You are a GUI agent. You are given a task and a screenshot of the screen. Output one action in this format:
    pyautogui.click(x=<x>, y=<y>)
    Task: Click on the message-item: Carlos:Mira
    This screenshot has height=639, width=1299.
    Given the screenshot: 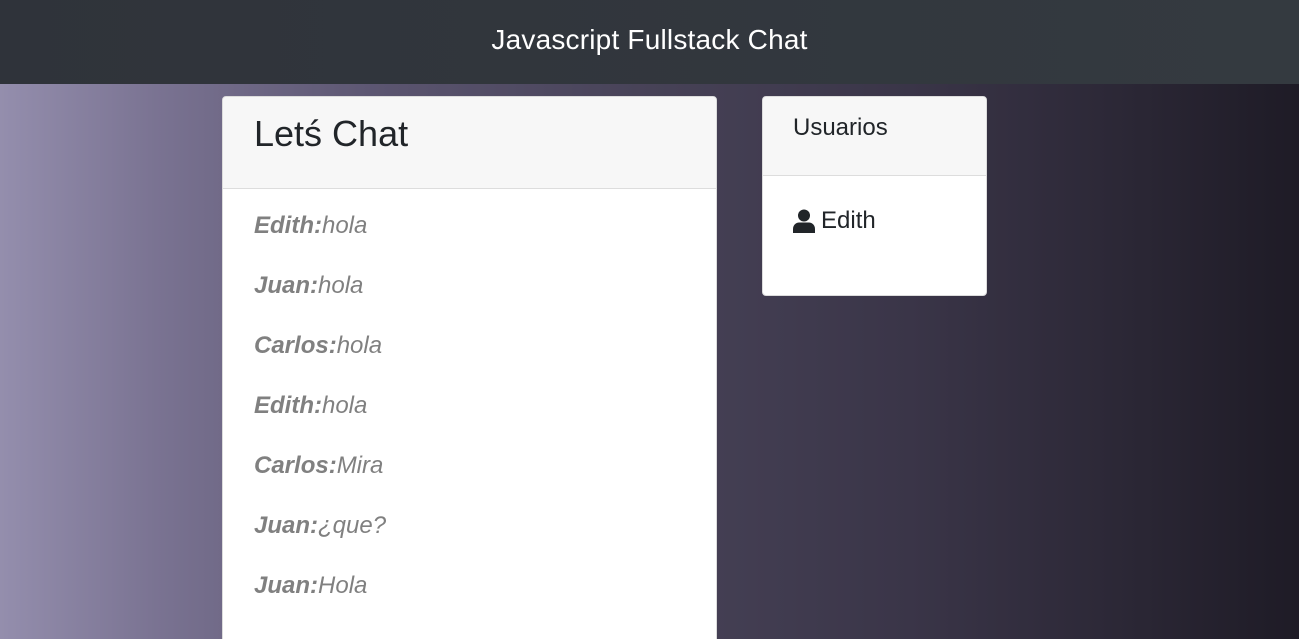 What is the action you would take?
    pyautogui.click(x=485, y=481)
    